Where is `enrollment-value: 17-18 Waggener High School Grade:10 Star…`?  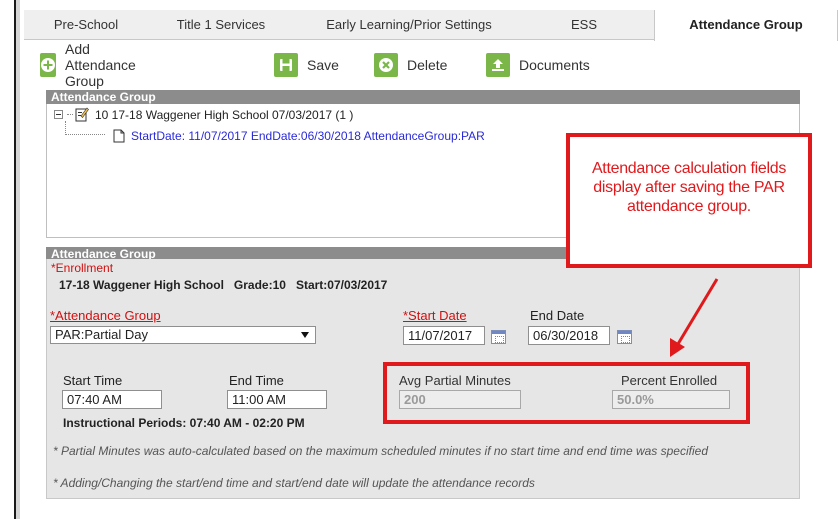 enrollment-value: 17-18 Waggener High School Grade:10 Star… is located at coordinates (223, 285).